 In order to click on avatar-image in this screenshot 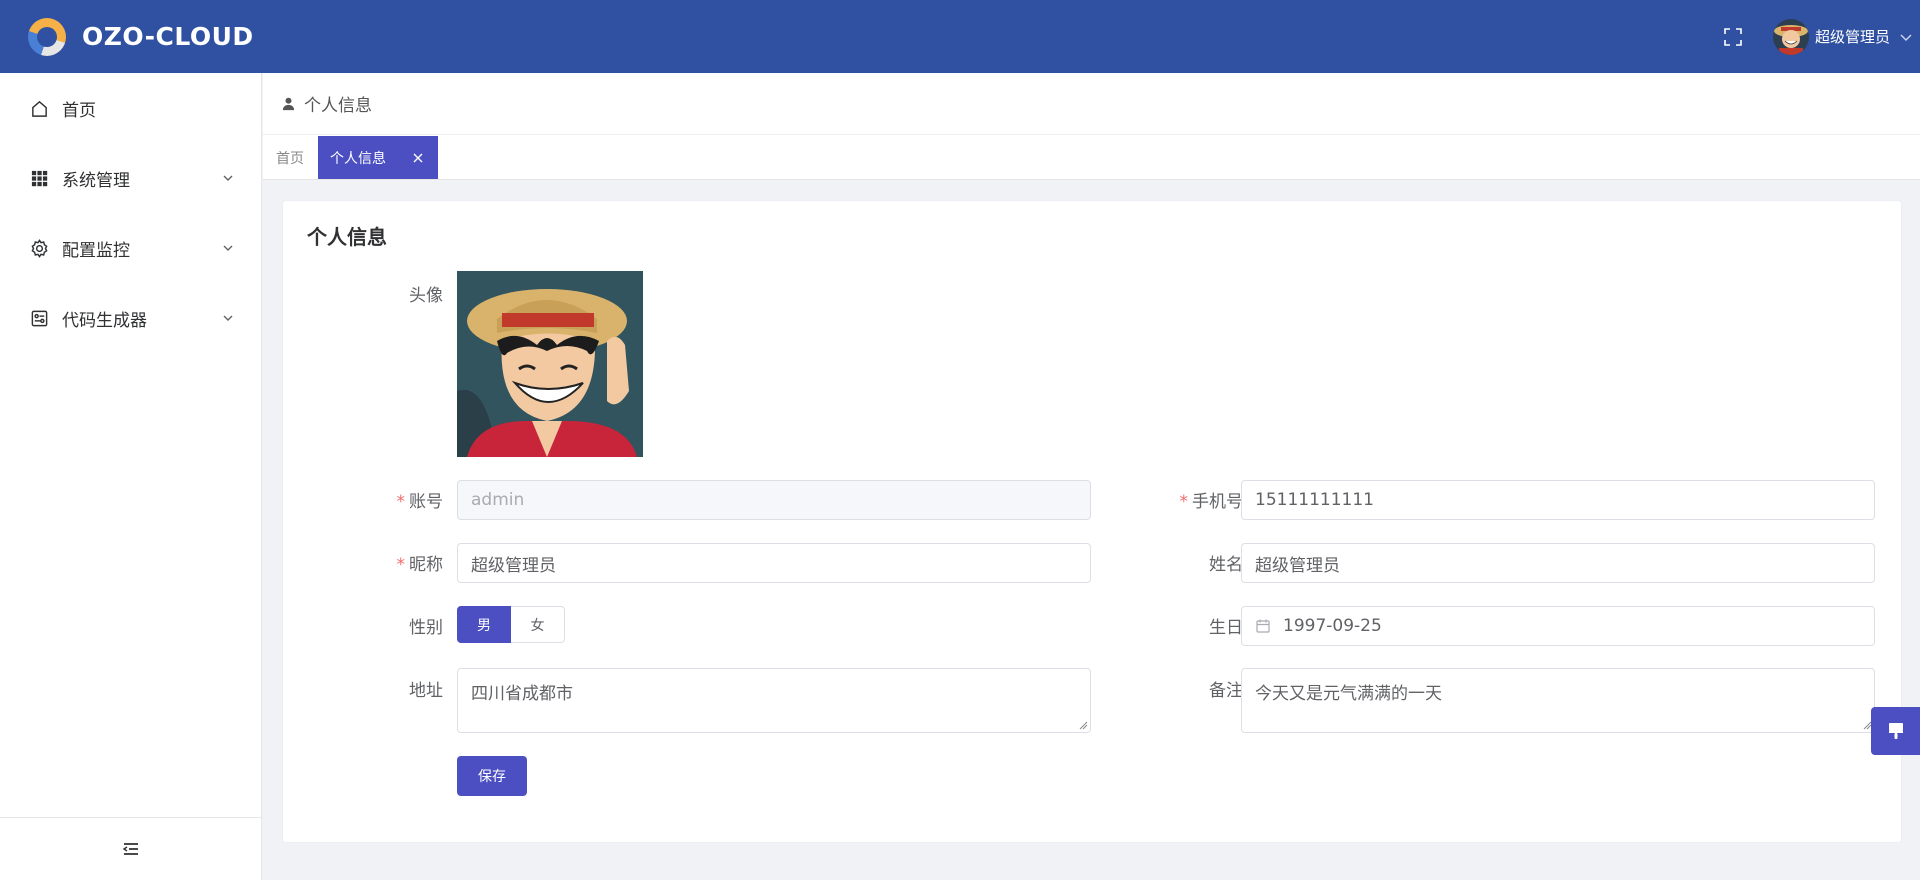, I will do `click(550, 364)`.